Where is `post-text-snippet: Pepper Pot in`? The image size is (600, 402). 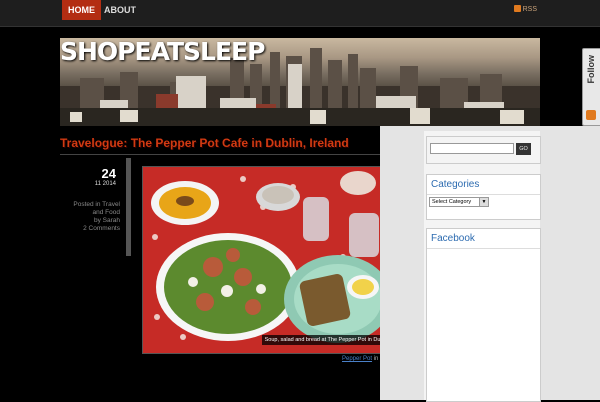
post-text-snippet: Pepper Pot in is located at coordinates (360, 359).